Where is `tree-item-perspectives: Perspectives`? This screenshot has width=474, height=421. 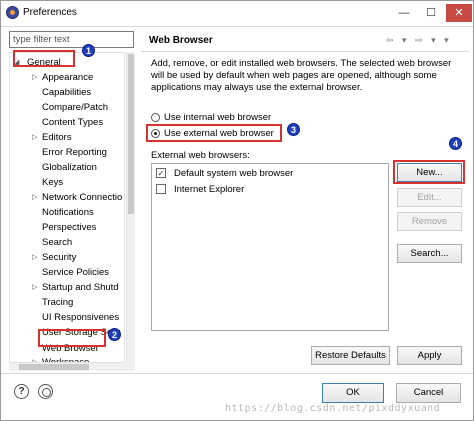 tree-item-perspectives: Perspectives is located at coordinates (67, 227).